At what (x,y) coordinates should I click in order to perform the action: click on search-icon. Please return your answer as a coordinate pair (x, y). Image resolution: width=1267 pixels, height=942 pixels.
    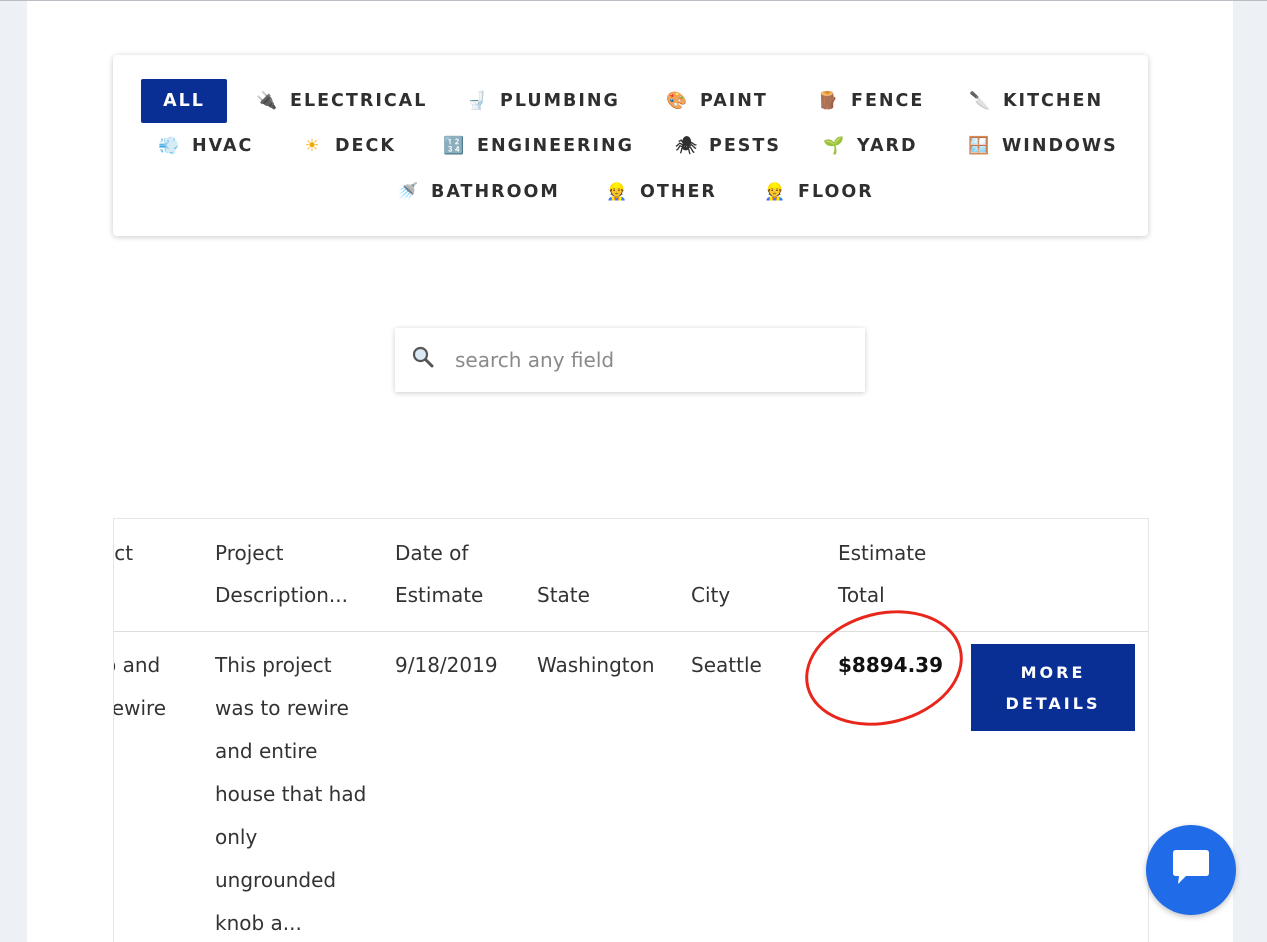
    Looking at the image, I should click on (426, 360).